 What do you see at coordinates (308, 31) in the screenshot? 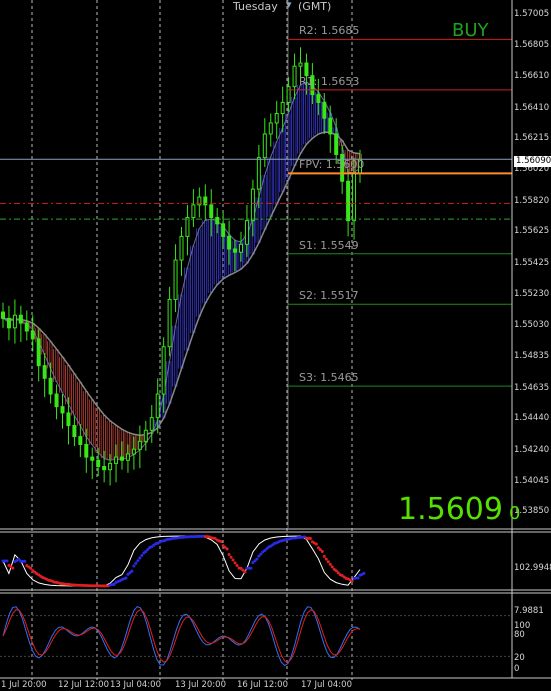
I see `pivot-name: R2:` at bounding box center [308, 31].